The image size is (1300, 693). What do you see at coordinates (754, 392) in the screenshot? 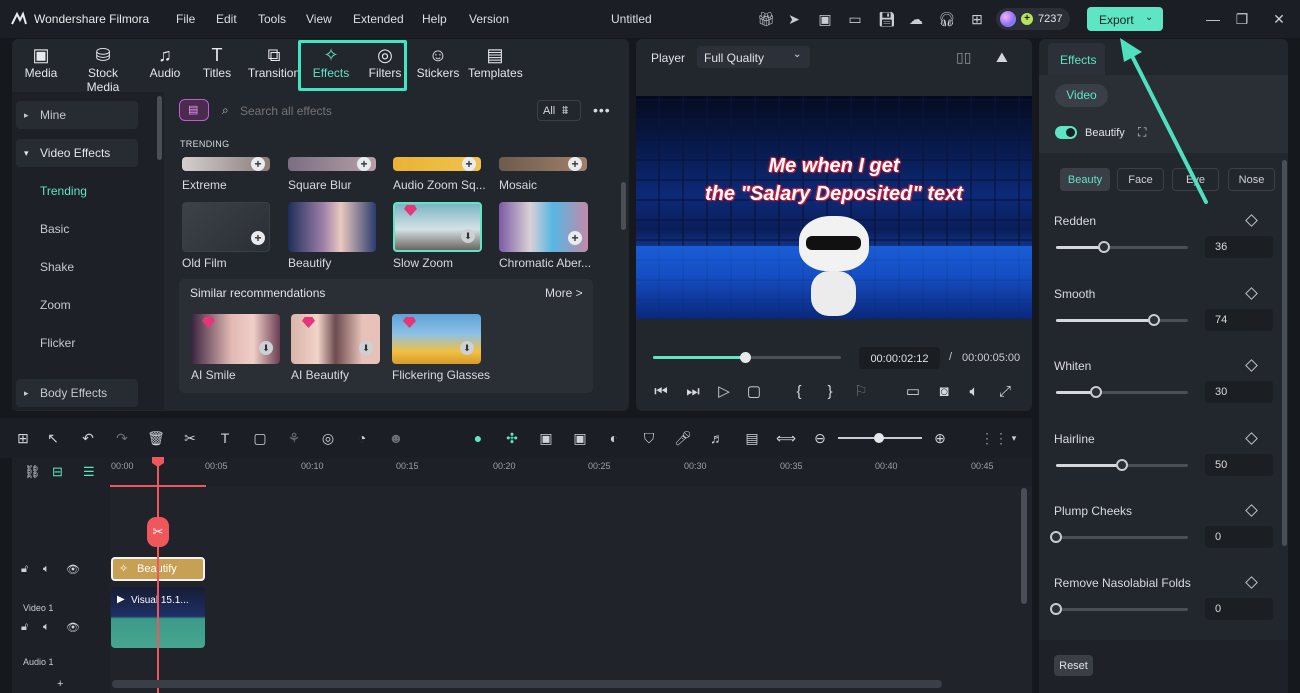
I see `stop-icon: ▢` at bounding box center [754, 392].